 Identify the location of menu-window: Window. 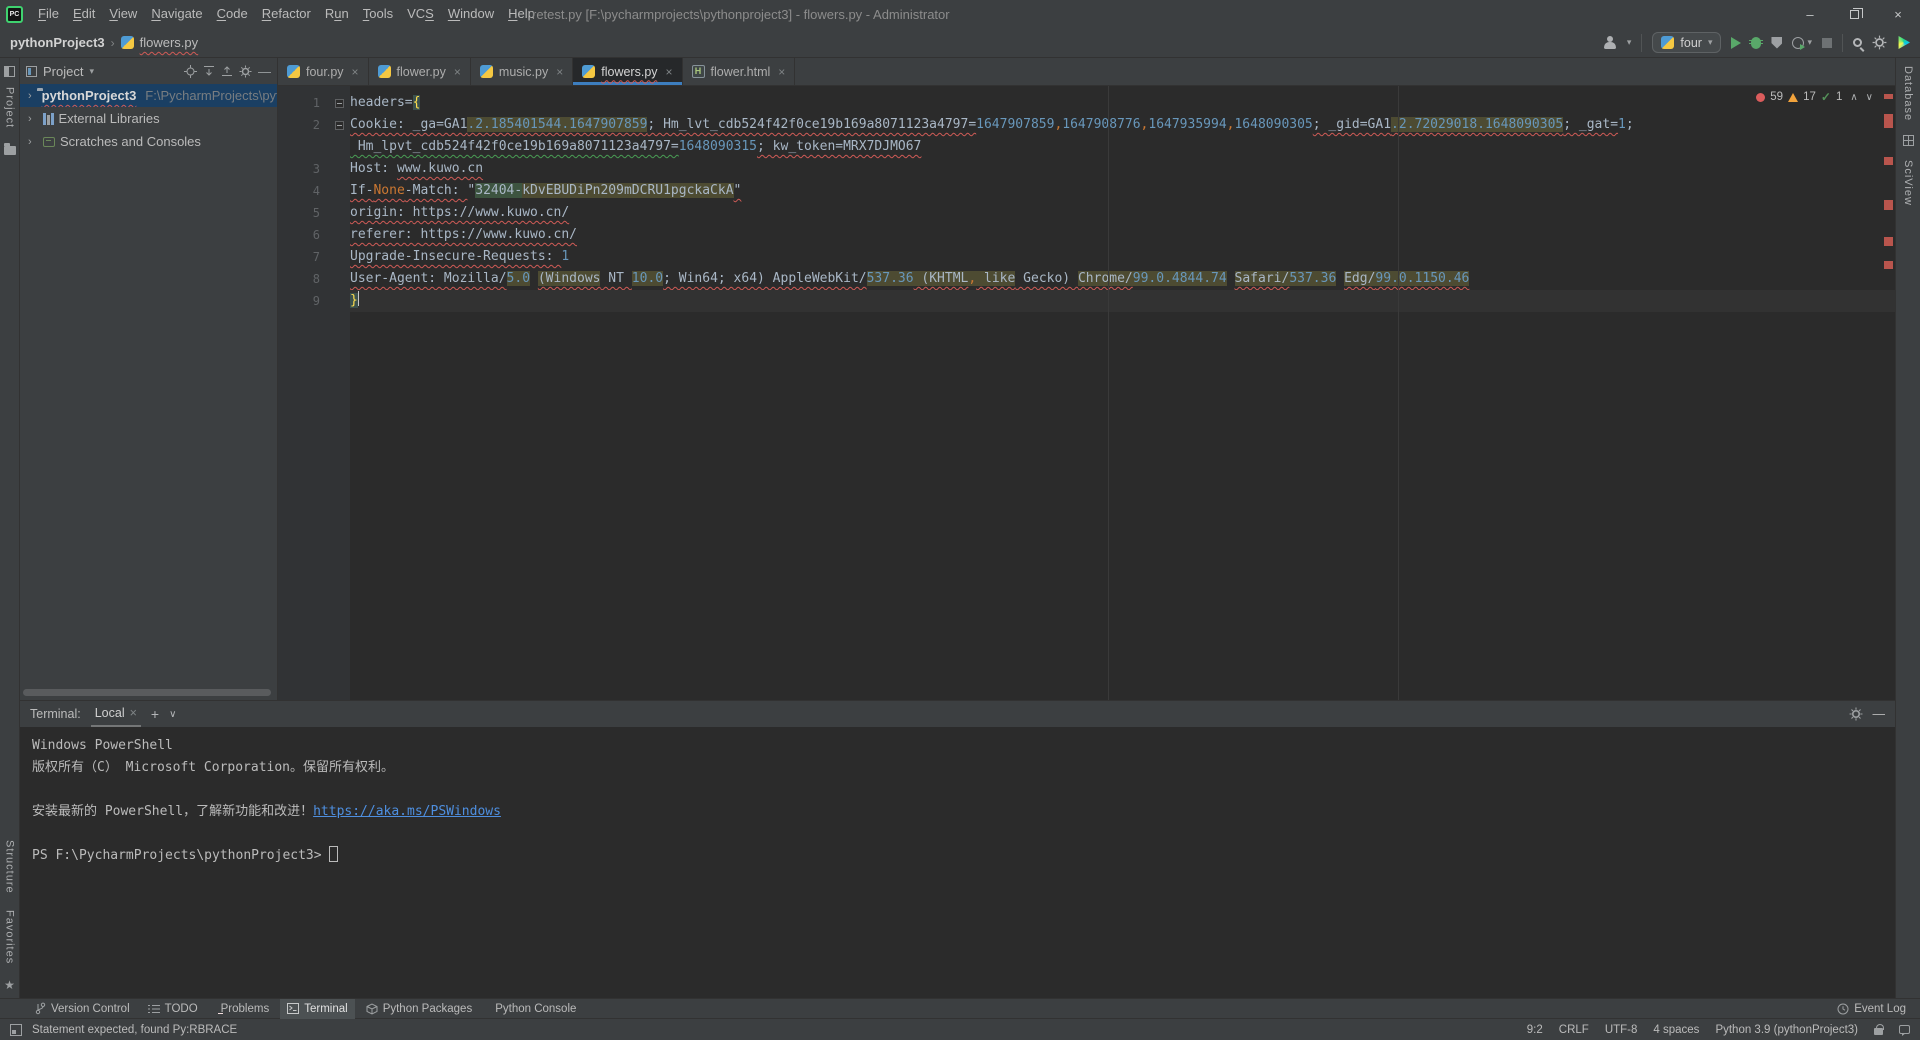
(471, 13).